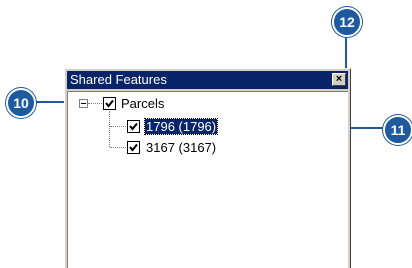 The image size is (412, 268). What do you see at coordinates (83, 103) in the screenshot?
I see `collapse-icon` at bounding box center [83, 103].